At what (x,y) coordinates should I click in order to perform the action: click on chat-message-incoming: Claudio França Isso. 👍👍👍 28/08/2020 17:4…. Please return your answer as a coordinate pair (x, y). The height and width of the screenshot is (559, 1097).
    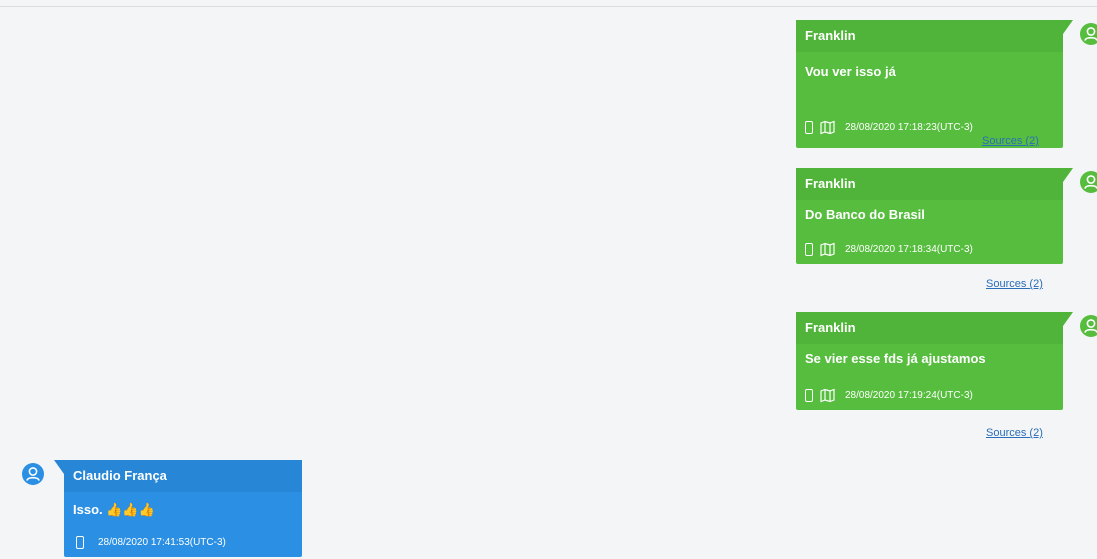
    Looking at the image, I should click on (162, 508).